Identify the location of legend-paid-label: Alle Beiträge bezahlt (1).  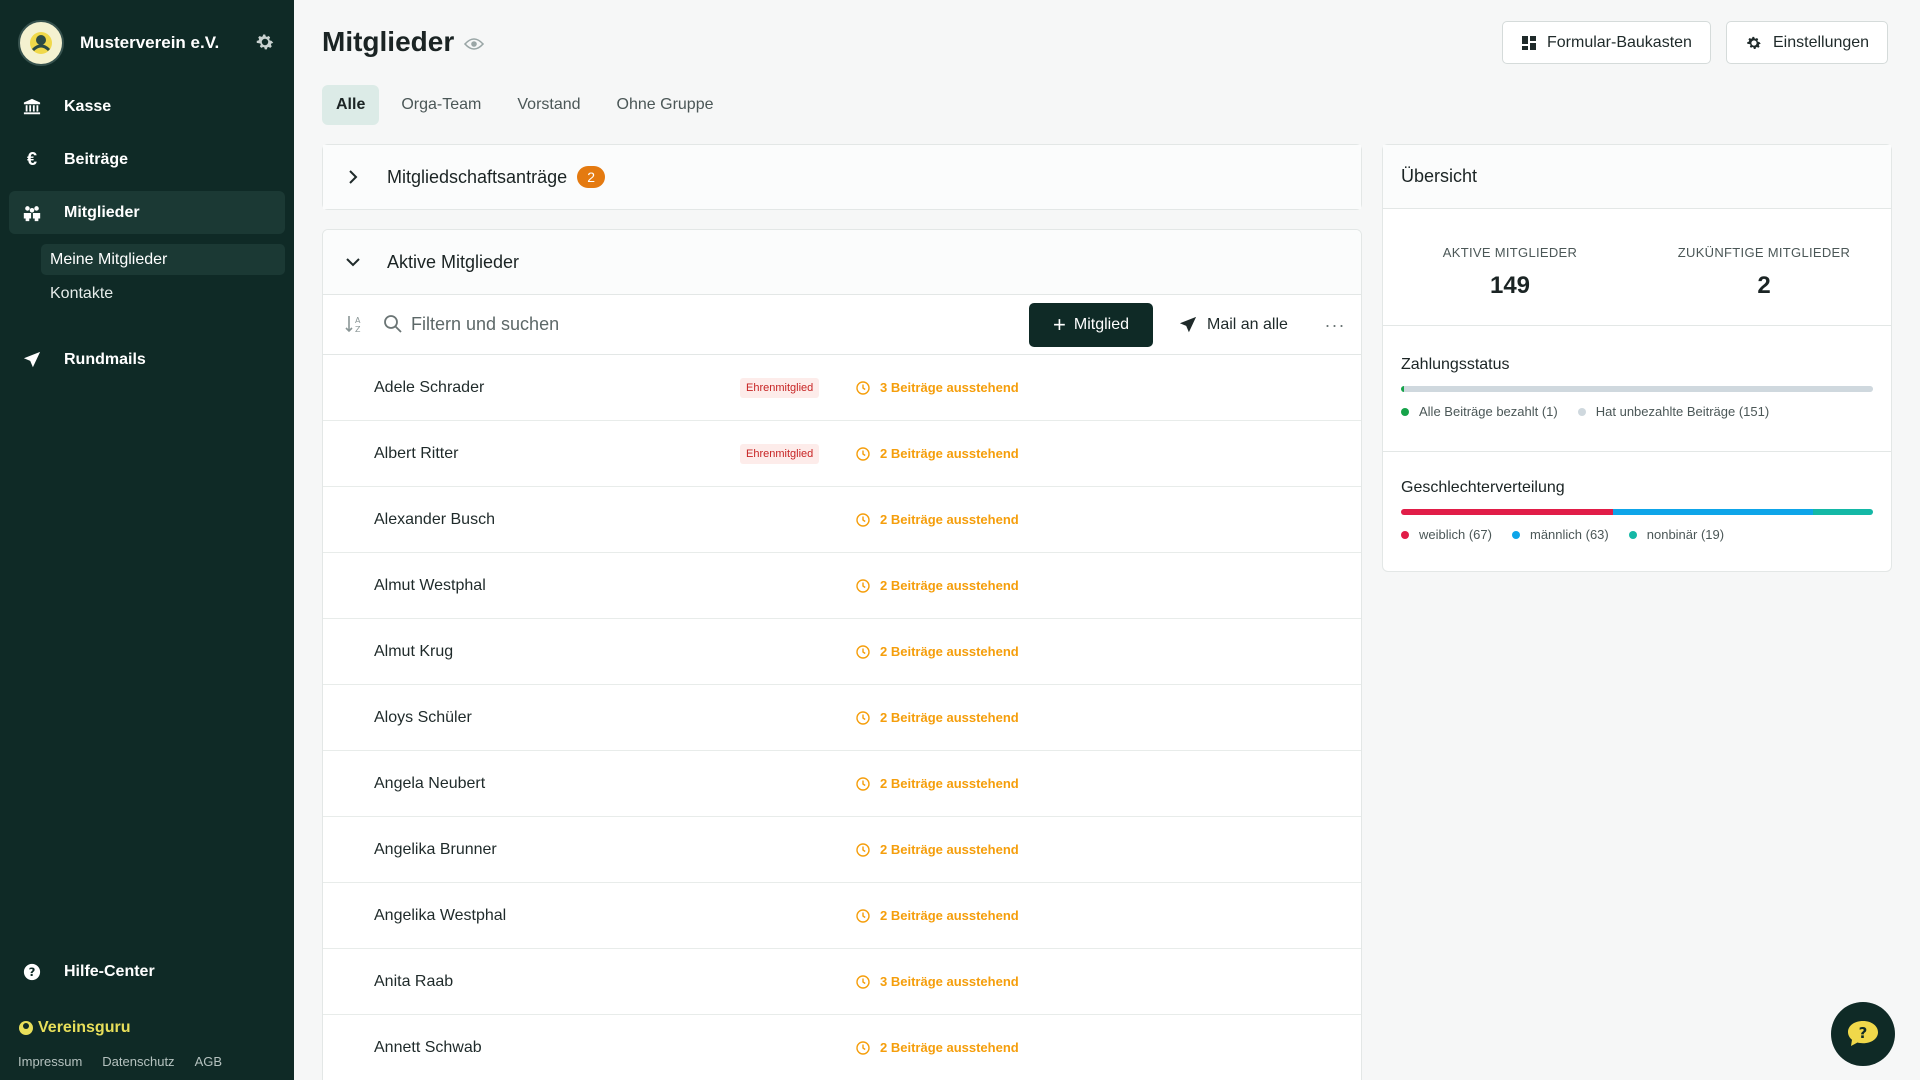
(1488, 411).